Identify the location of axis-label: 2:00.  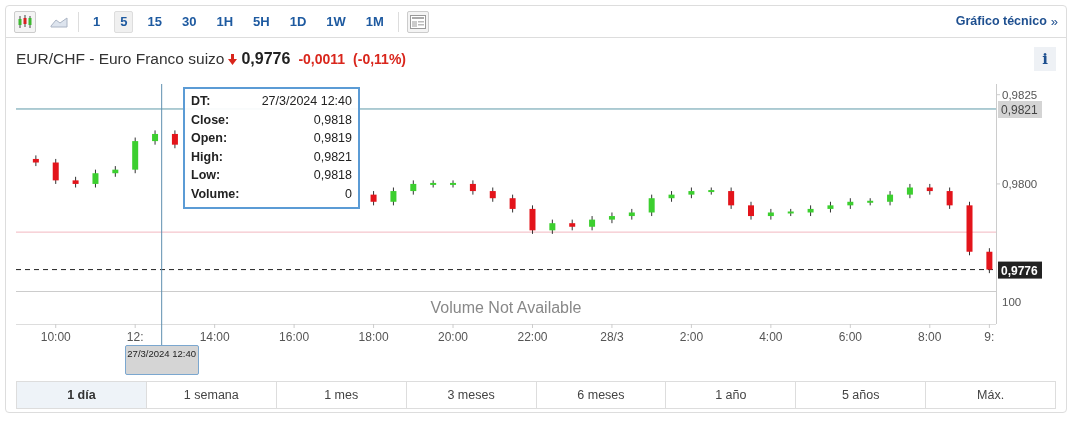
(691, 337).